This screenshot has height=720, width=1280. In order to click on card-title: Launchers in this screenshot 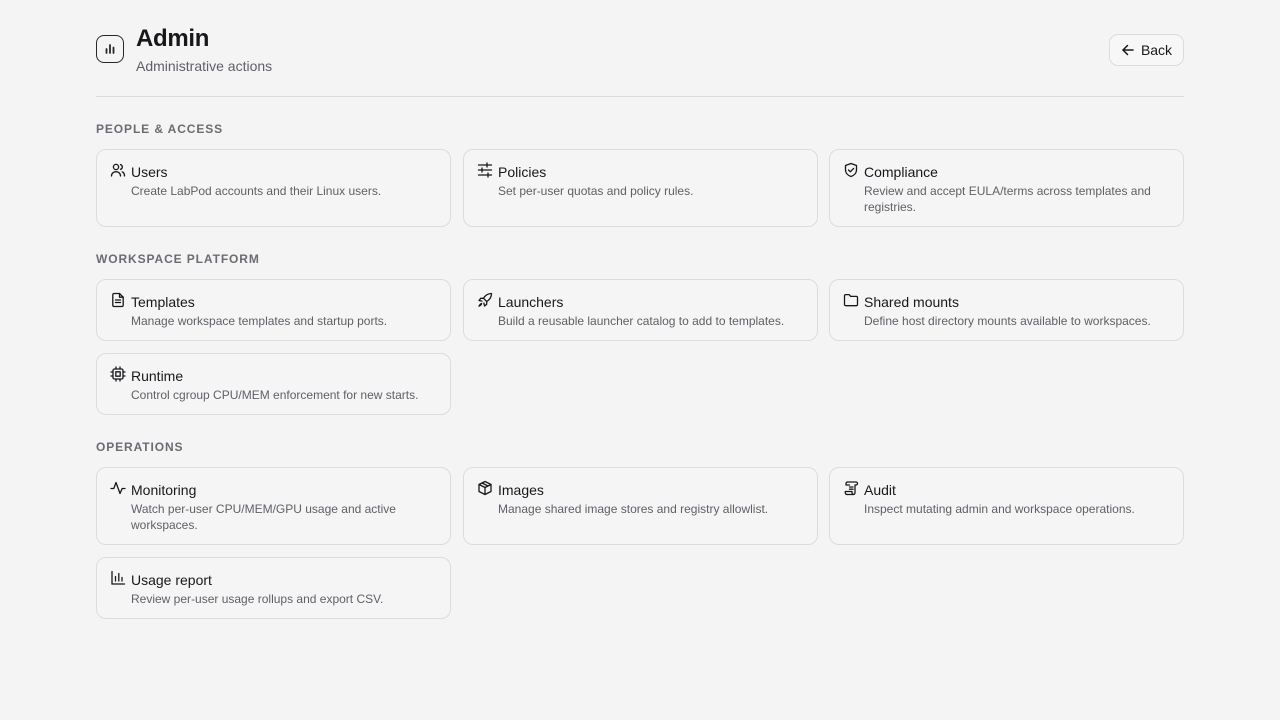, I will do `click(531, 302)`.